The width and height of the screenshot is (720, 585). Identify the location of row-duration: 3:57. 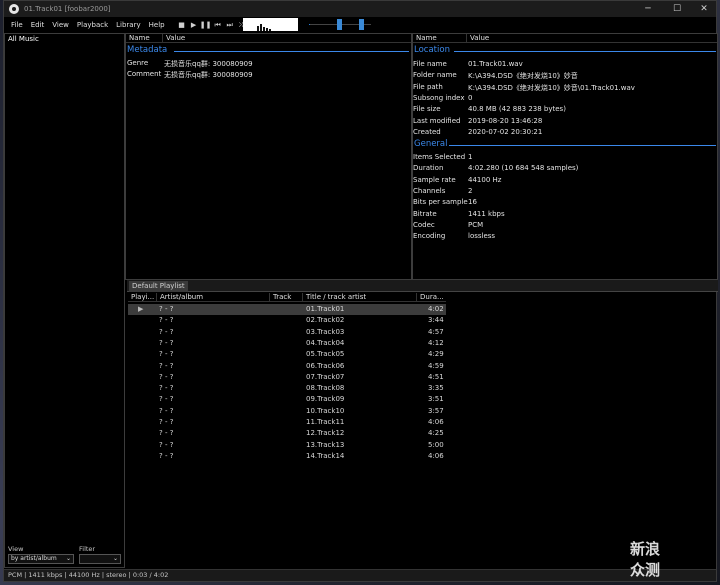
(436, 410).